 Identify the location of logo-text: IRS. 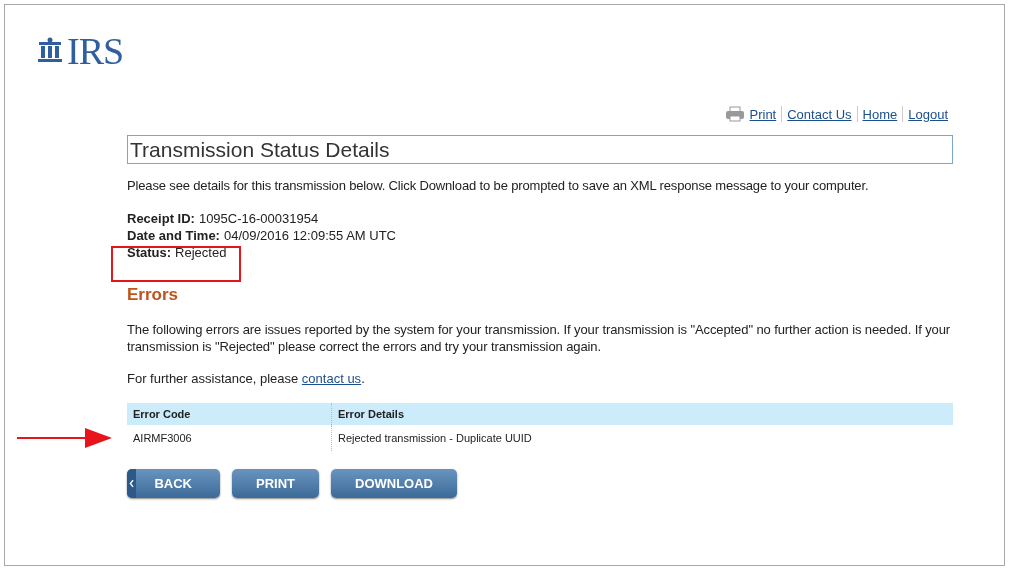
(95, 51).